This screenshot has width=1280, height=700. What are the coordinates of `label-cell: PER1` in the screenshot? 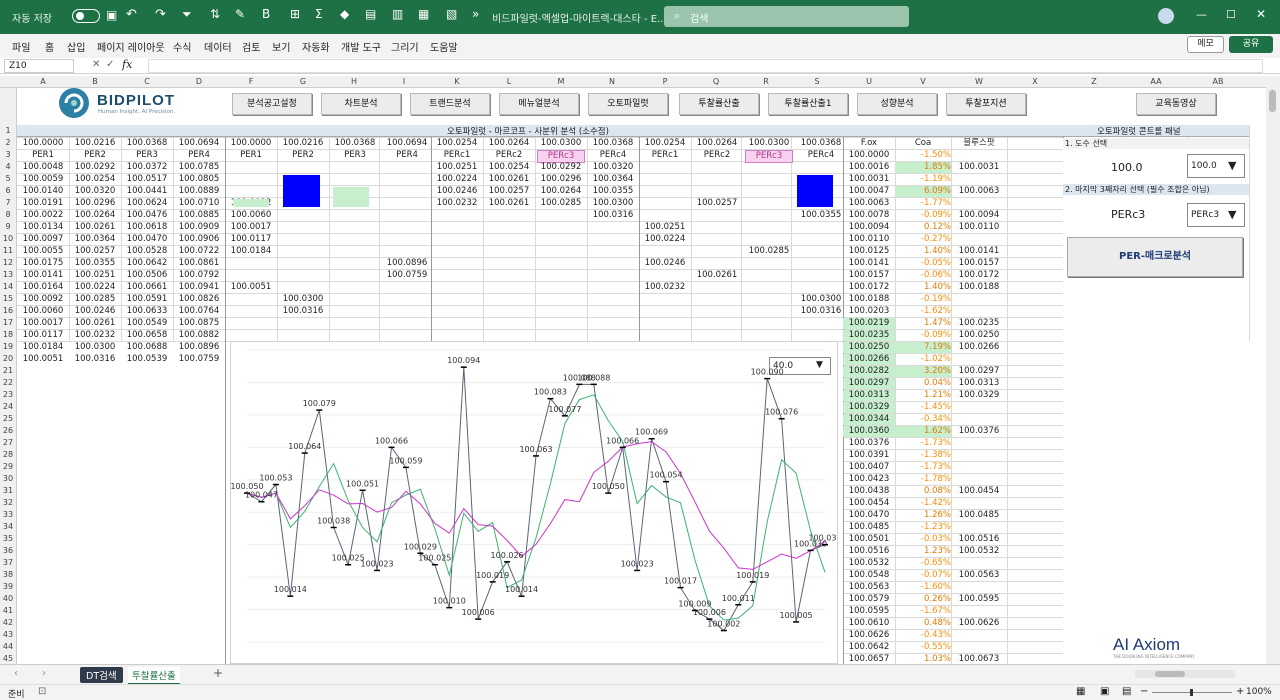 It's located at (43, 155).